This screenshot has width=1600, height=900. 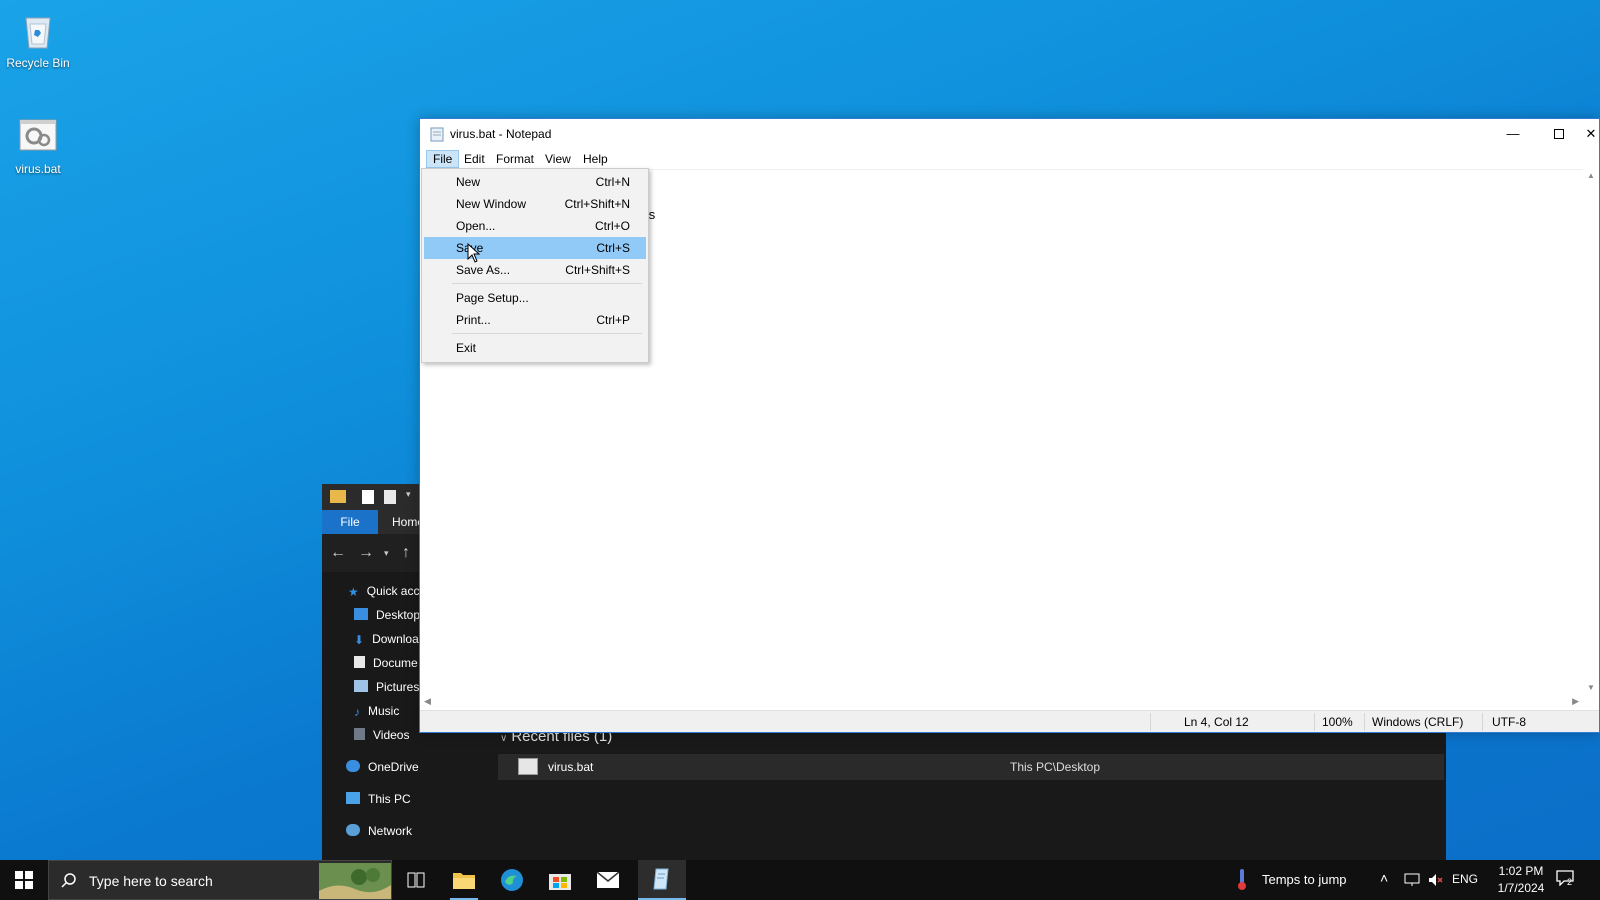 I want to click on up-arrow-icon: ↑, so click(x=406, y=553).